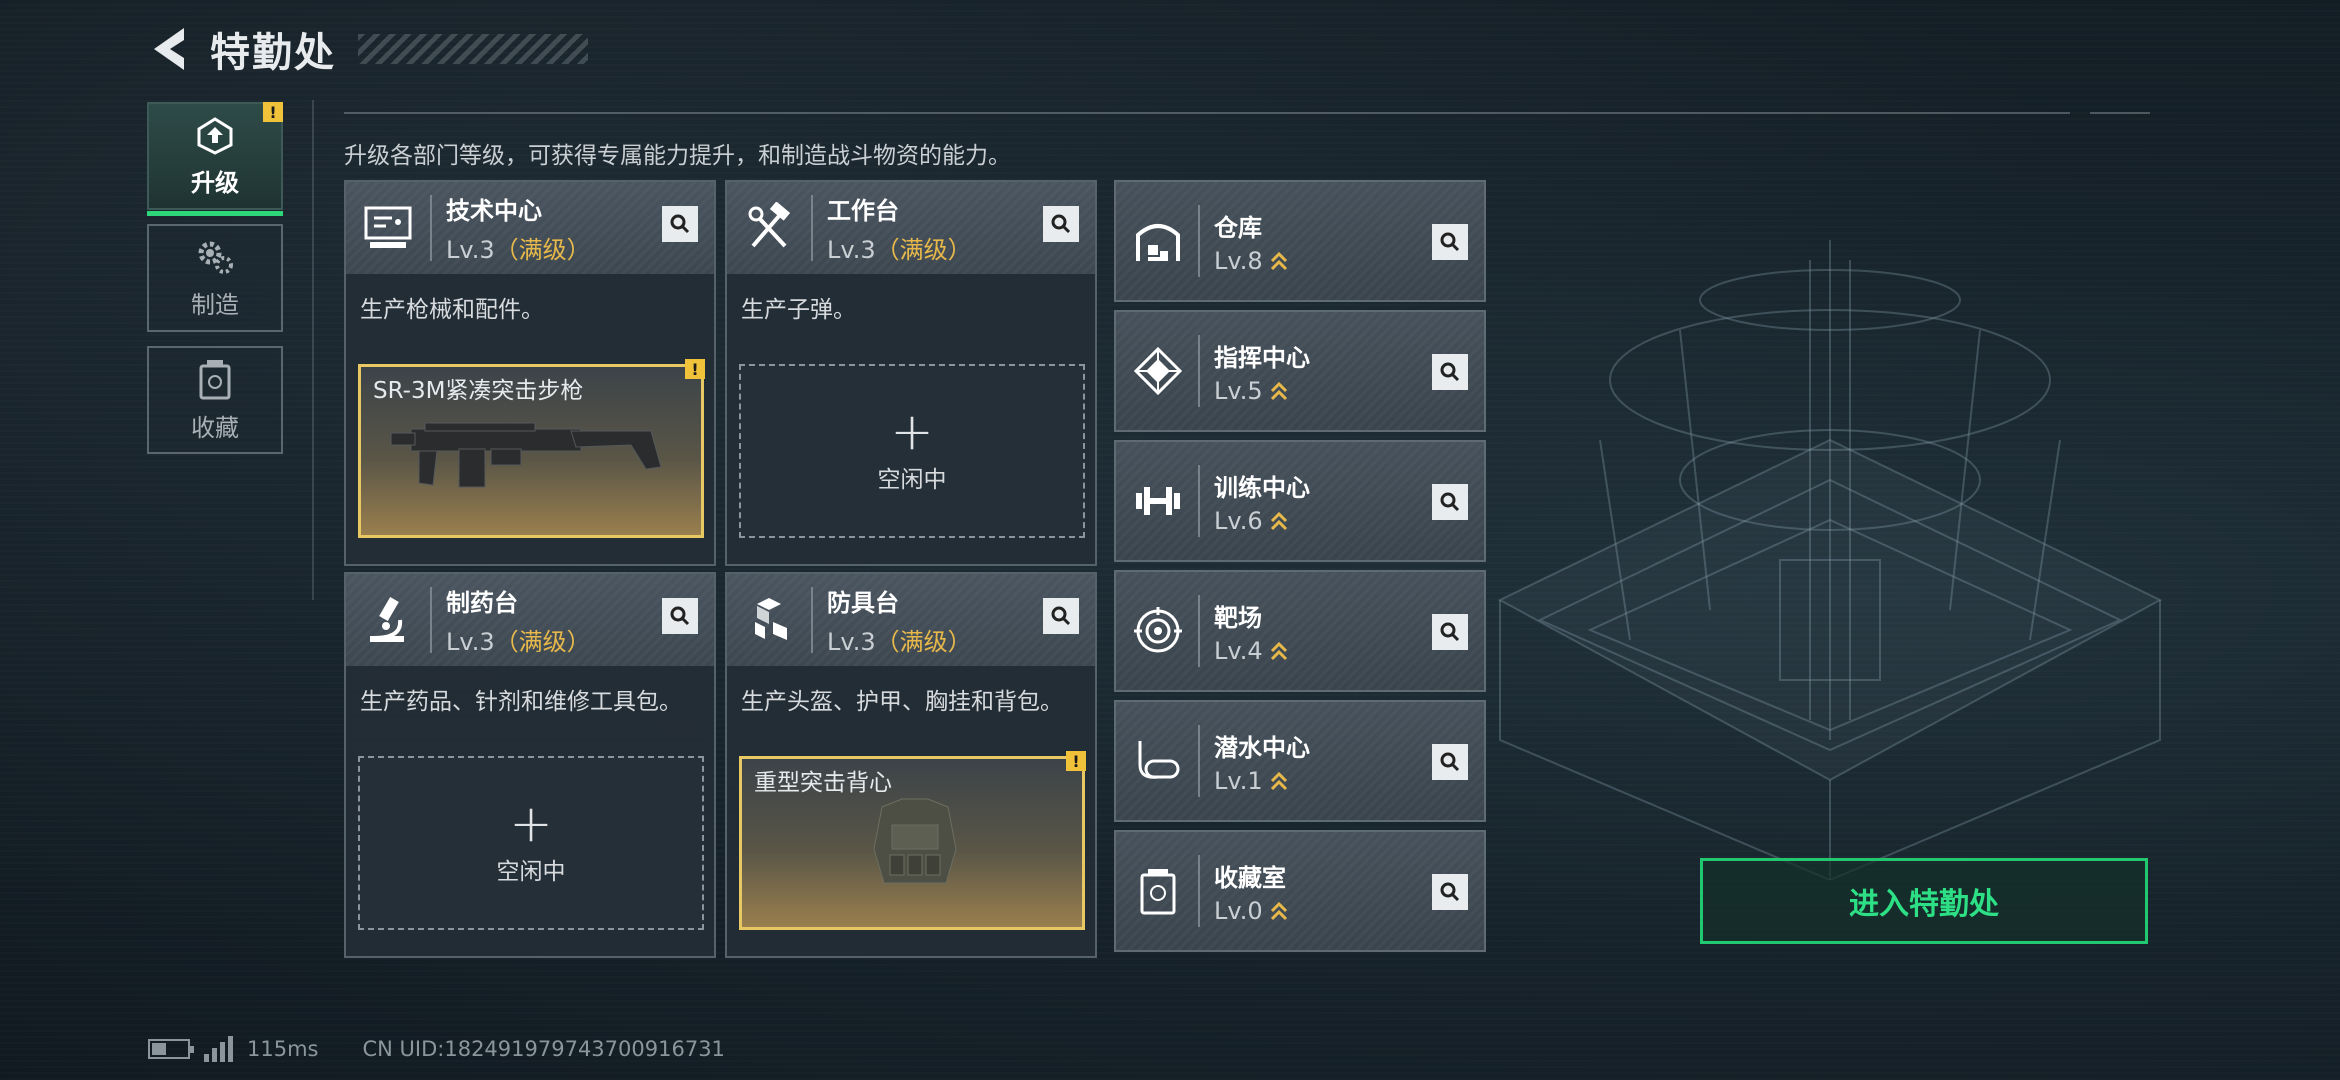 This screenshot has width=2340, height=1080. I want to click on facility-card-shooting-range: 靶场 Lv.4, so click(1300, 631).